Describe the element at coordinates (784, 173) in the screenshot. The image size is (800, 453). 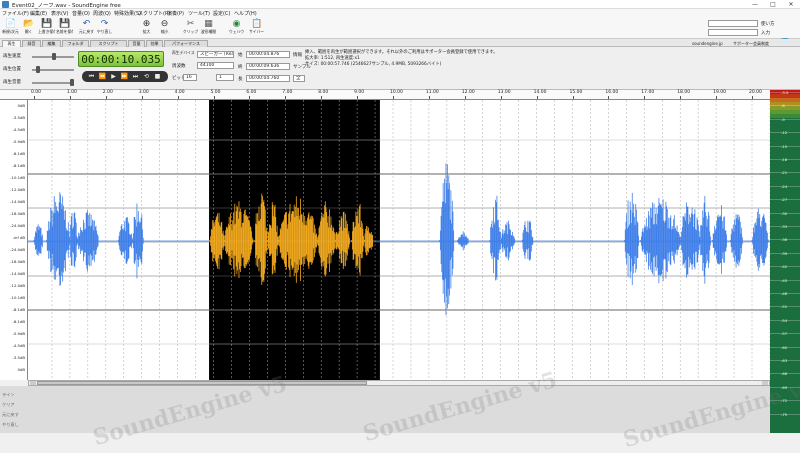
I see `meter-label: -21` at that location.